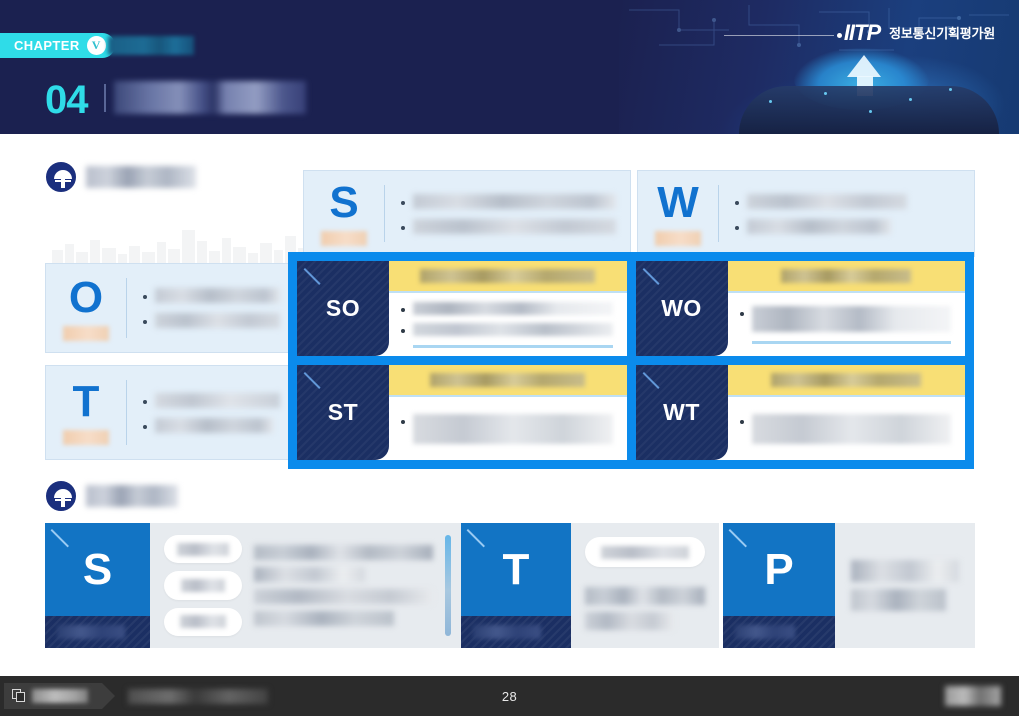 The image size is (1019, 716). Describe the element at coordinates (86, 297) in the screenshot. I see `swot-letter: O` at that location.